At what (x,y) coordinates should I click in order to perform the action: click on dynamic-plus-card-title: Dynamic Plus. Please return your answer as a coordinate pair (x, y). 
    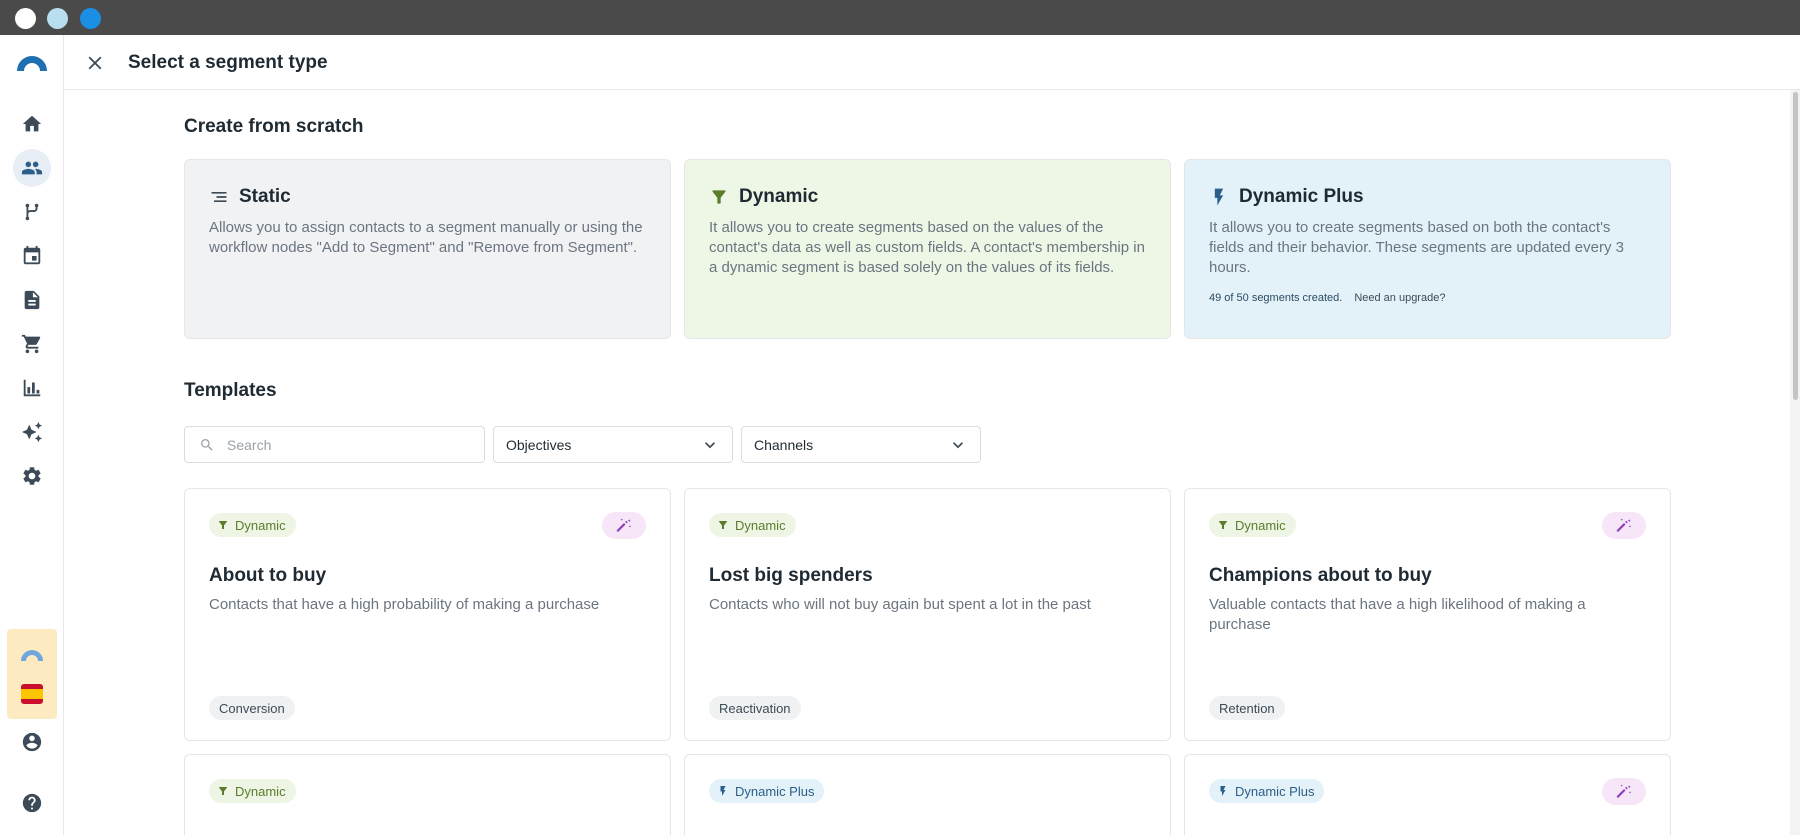
    Looking at the image, I should click on (1301, 196).